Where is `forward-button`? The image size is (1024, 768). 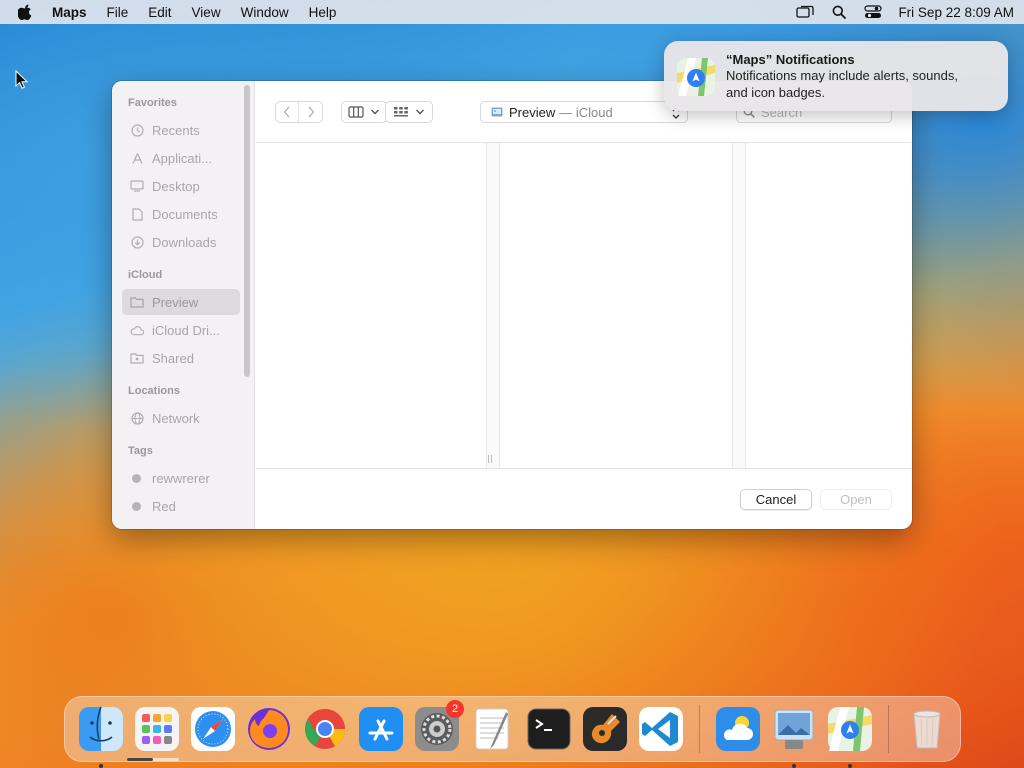 forward-button is located at coordinates (310, 112).